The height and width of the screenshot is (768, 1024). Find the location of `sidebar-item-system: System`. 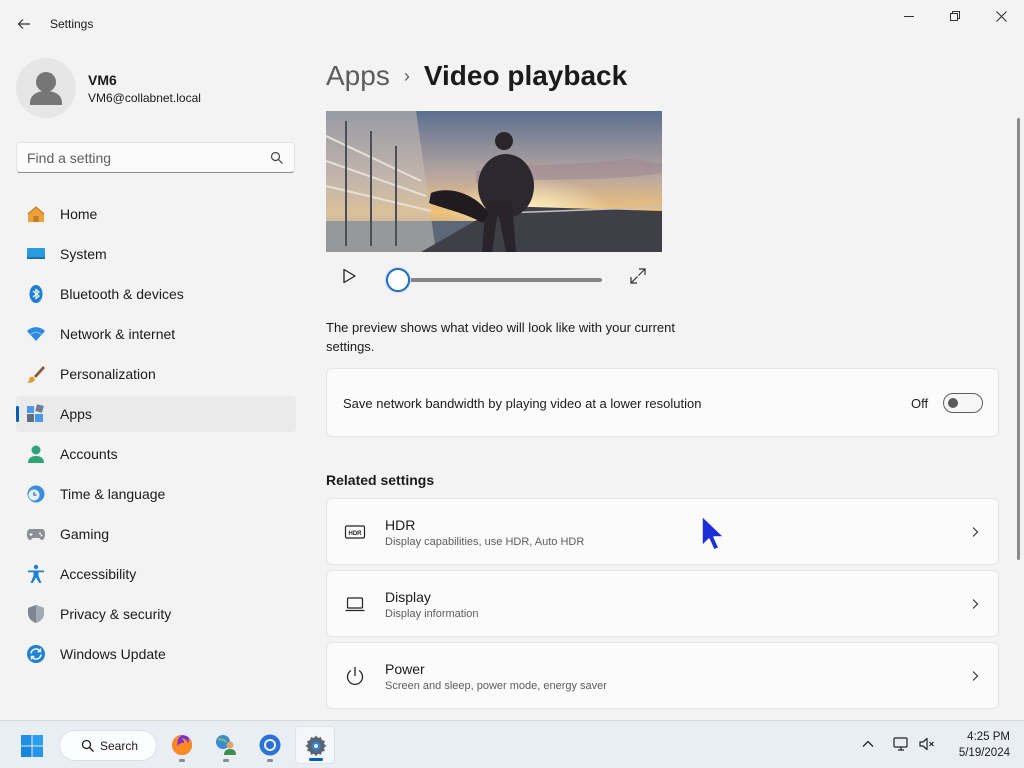

sidebar-item-system: System is located at coordinates (156, 254).